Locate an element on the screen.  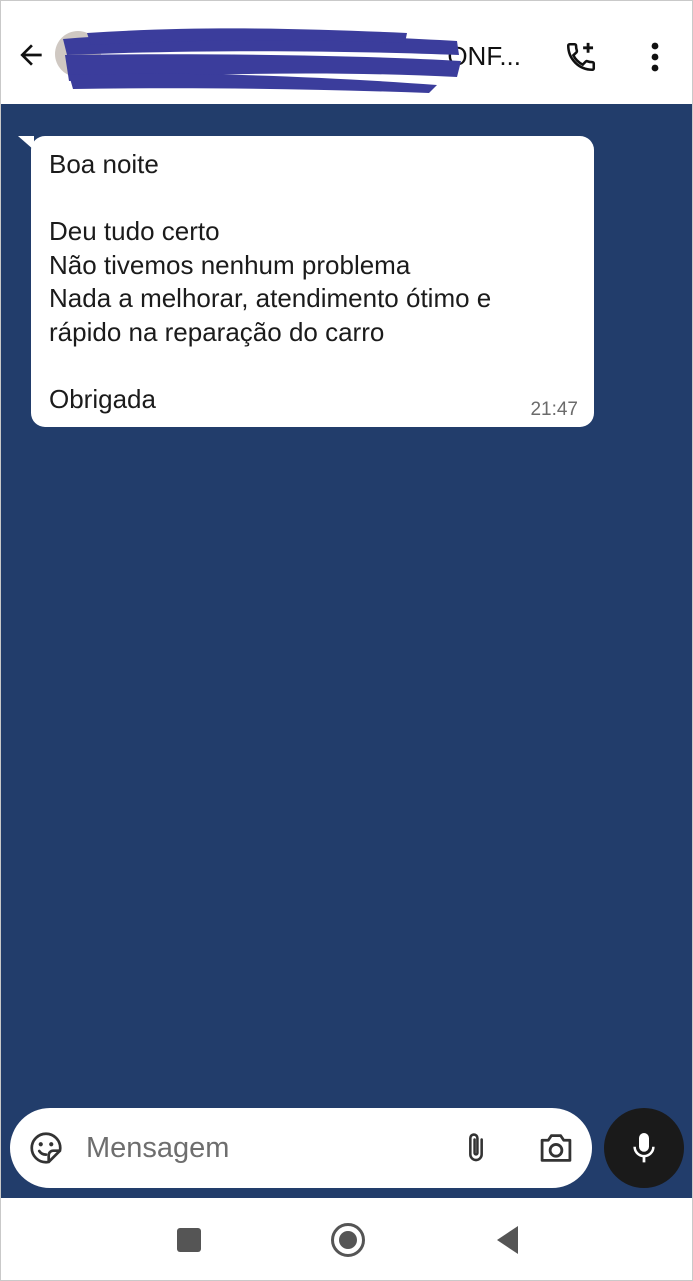
system-navigation-bar is located at coordinates (346, 1239).